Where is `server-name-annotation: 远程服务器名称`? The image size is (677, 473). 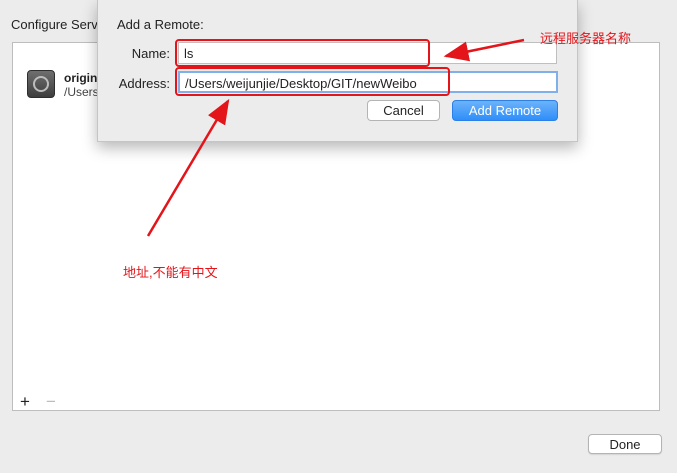
server-name-annotation: 远程服务器名称 is located at coordinates (586, 38).